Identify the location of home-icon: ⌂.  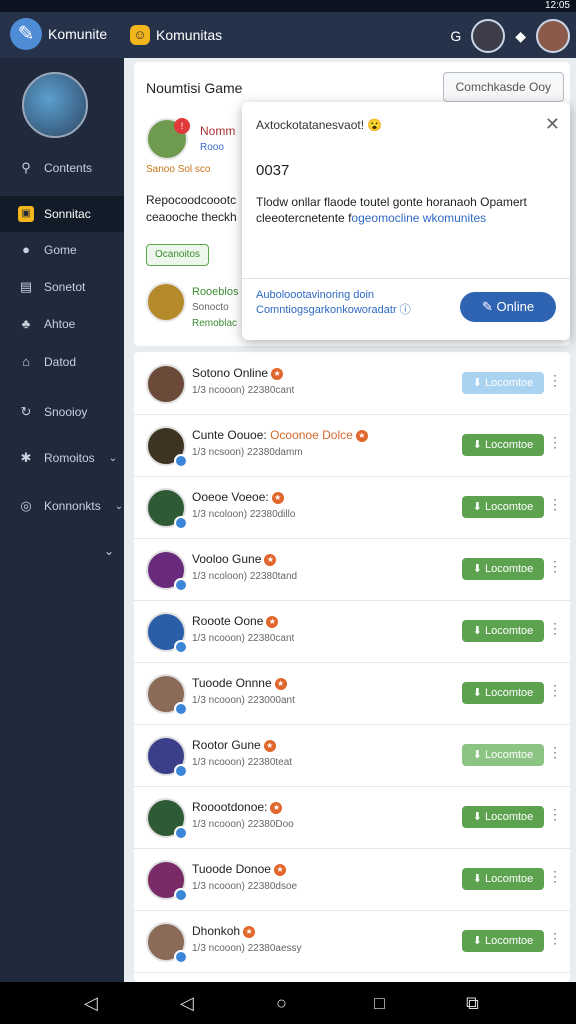
(26, 361).